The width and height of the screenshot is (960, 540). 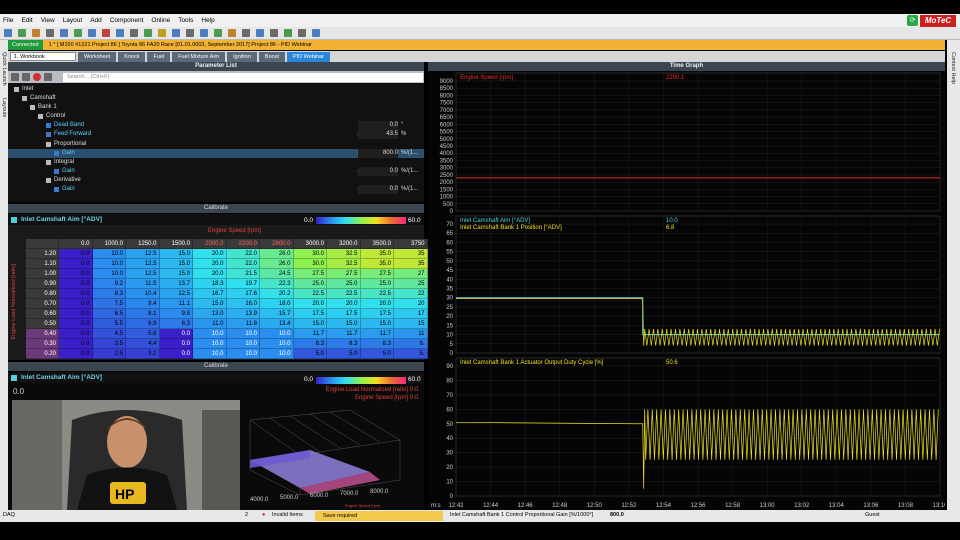 I want to click on save-required-badge: Save required, so click(x=379, y=516).